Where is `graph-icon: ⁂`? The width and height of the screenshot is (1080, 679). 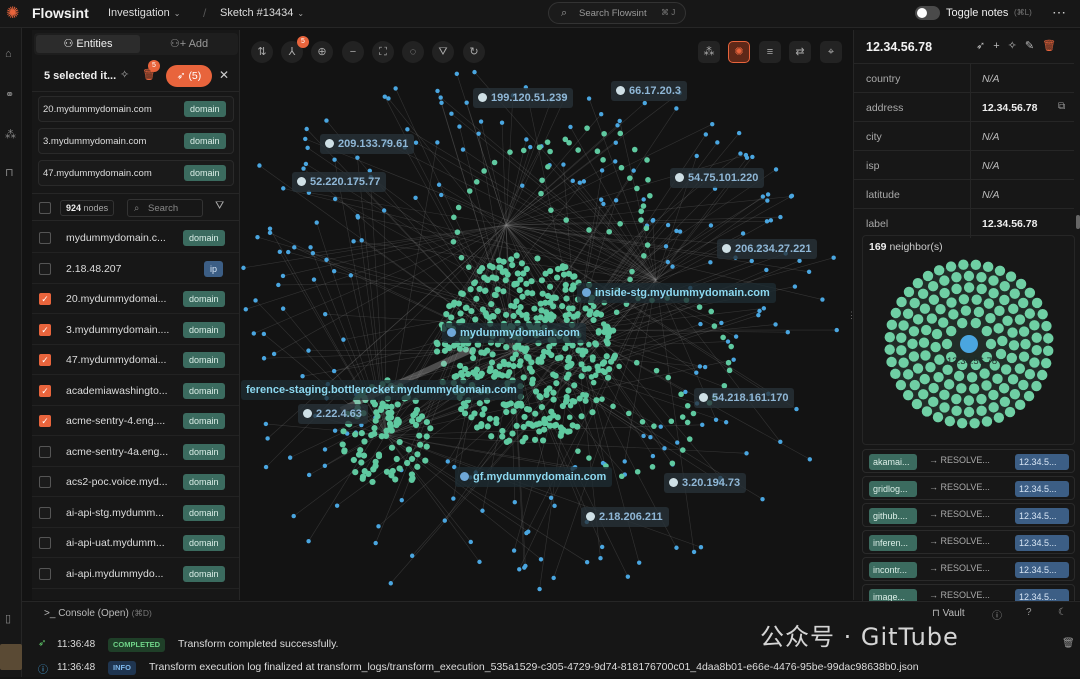 graph-icon: ⁂ is located at coordinates (10, 134).